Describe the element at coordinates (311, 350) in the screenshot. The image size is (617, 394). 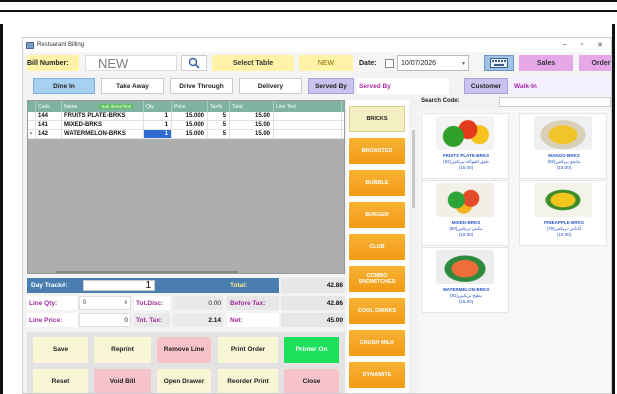
I see `printer-on-button: Printer On` at that location.